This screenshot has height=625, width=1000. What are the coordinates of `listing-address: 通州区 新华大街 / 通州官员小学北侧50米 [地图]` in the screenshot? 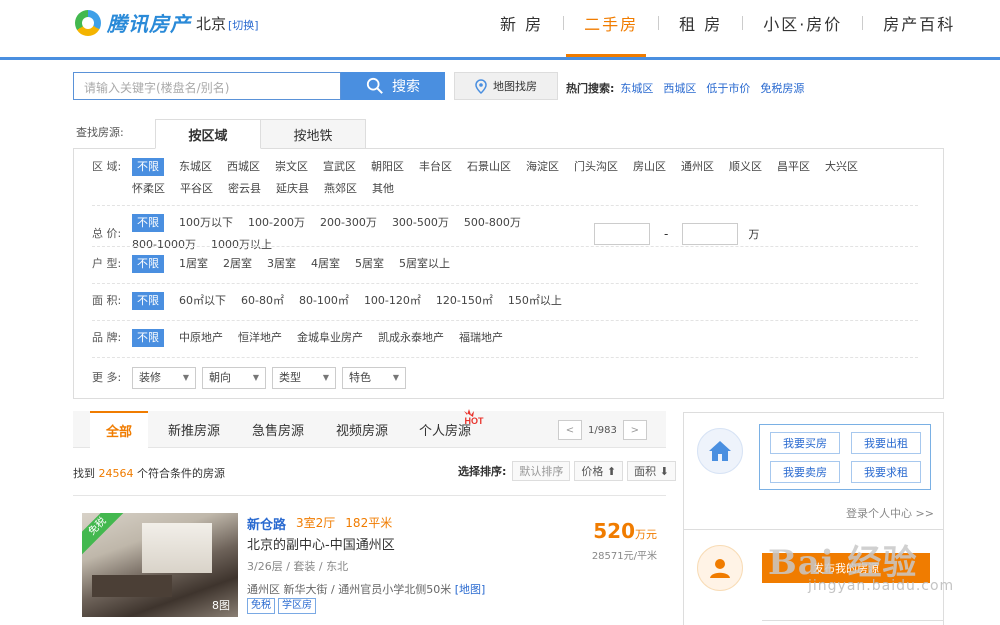 It's located at (366, 589).